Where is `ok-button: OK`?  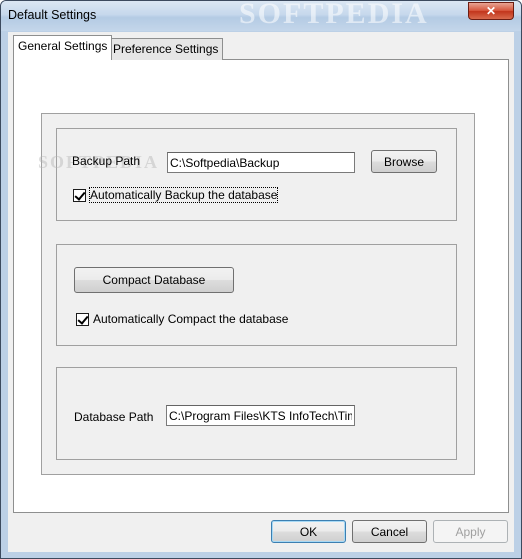 ok-button: OK is located at coordinates (308, 531).